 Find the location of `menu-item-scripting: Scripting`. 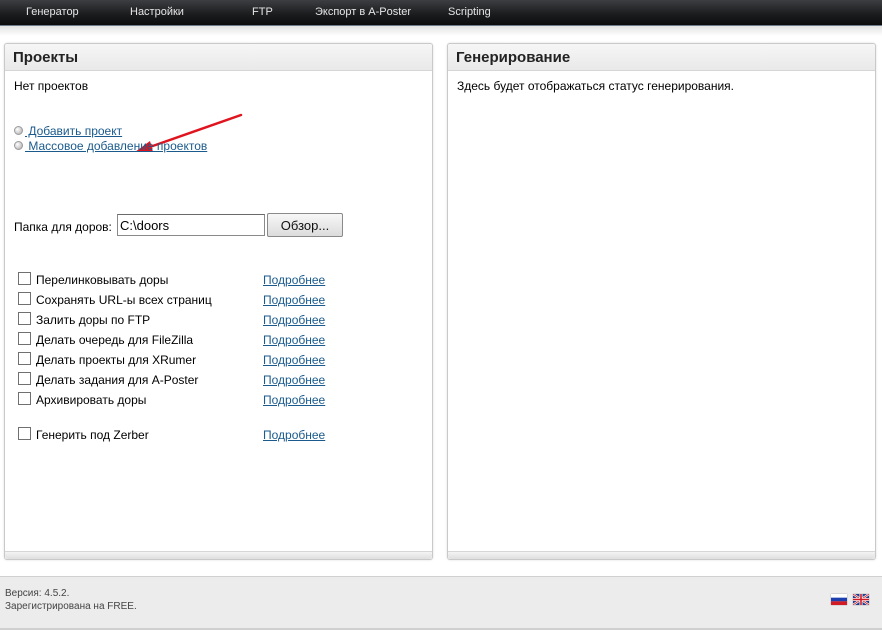

menu-item-scripting: Scripting is located at coordinates (469, 12).